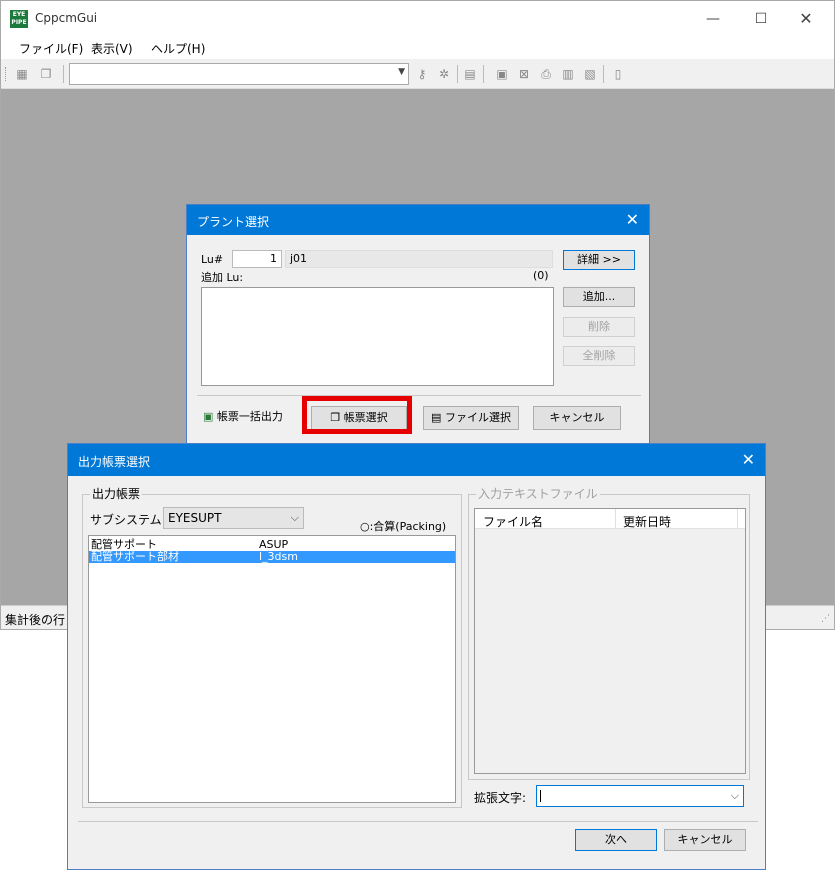 Image resolution: width=835 pixels, height=872 pixels. Describe the element at coordinates (618, 74) in the screenshot. I see `exit-icon: ▯` at that location.